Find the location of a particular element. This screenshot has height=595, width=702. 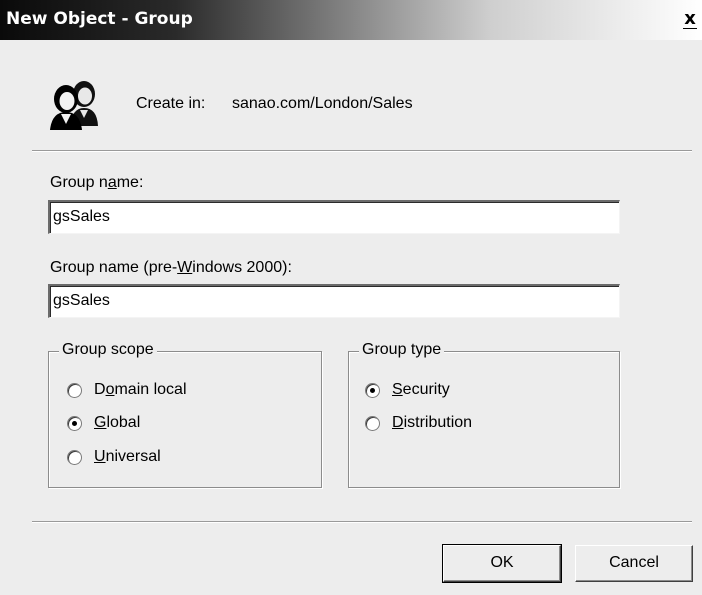

create-in-path: sanao.com/London/Sales is located at coordinates (322, 103).